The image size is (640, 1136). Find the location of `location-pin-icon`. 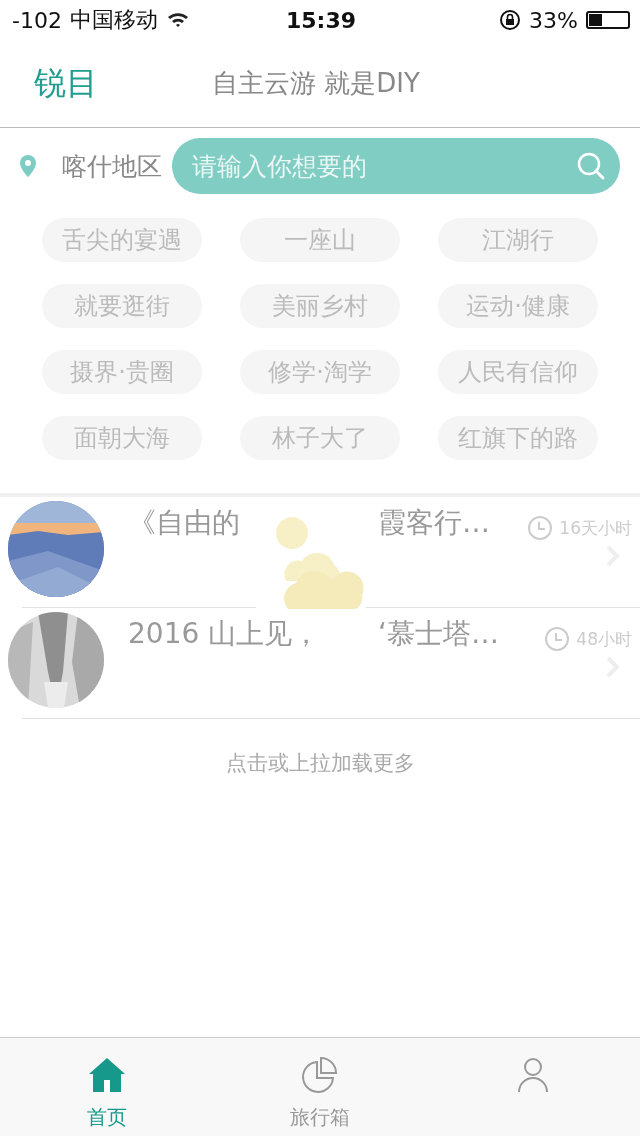

location-pin-icon is located at coordinates (28, 166).